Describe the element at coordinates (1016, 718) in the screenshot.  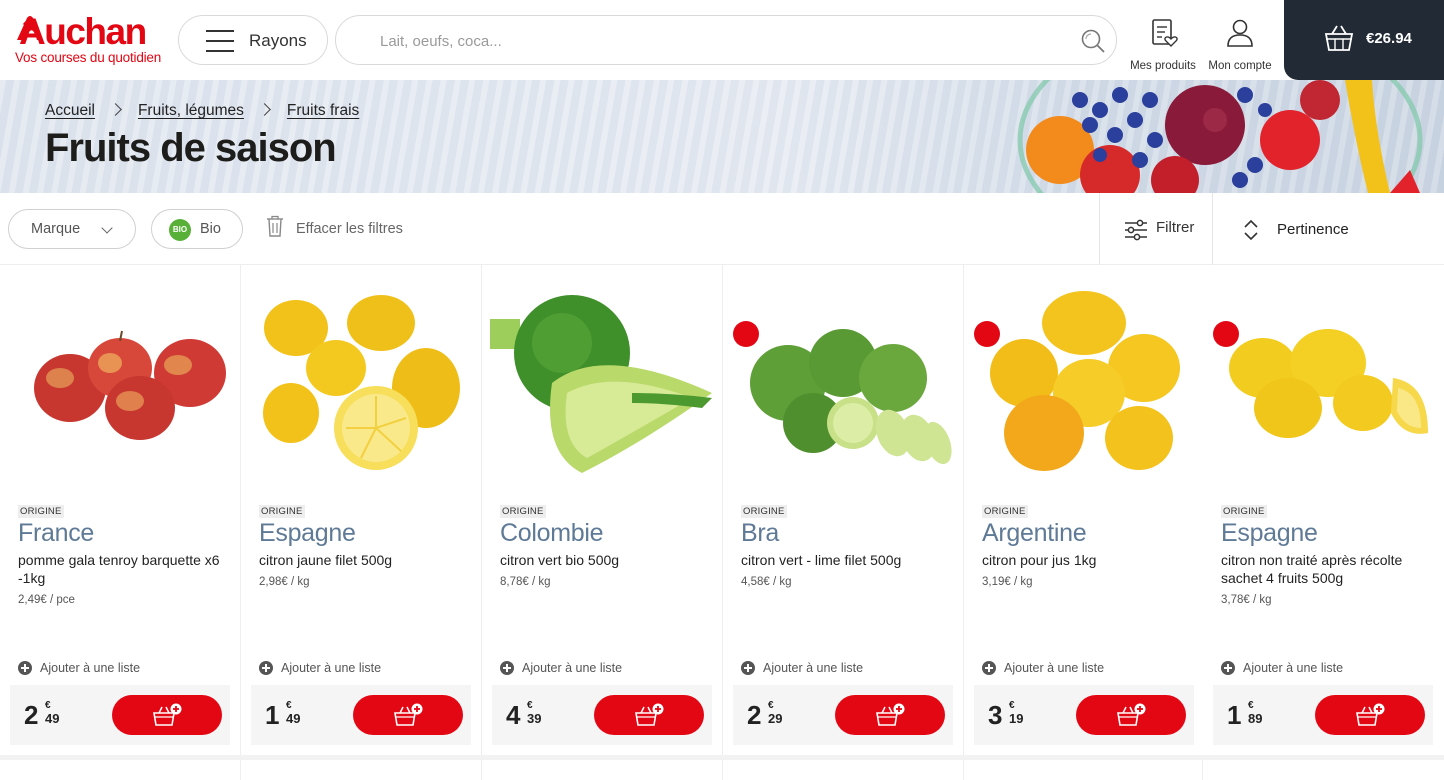
I see `price-decimals: 19` at that location.